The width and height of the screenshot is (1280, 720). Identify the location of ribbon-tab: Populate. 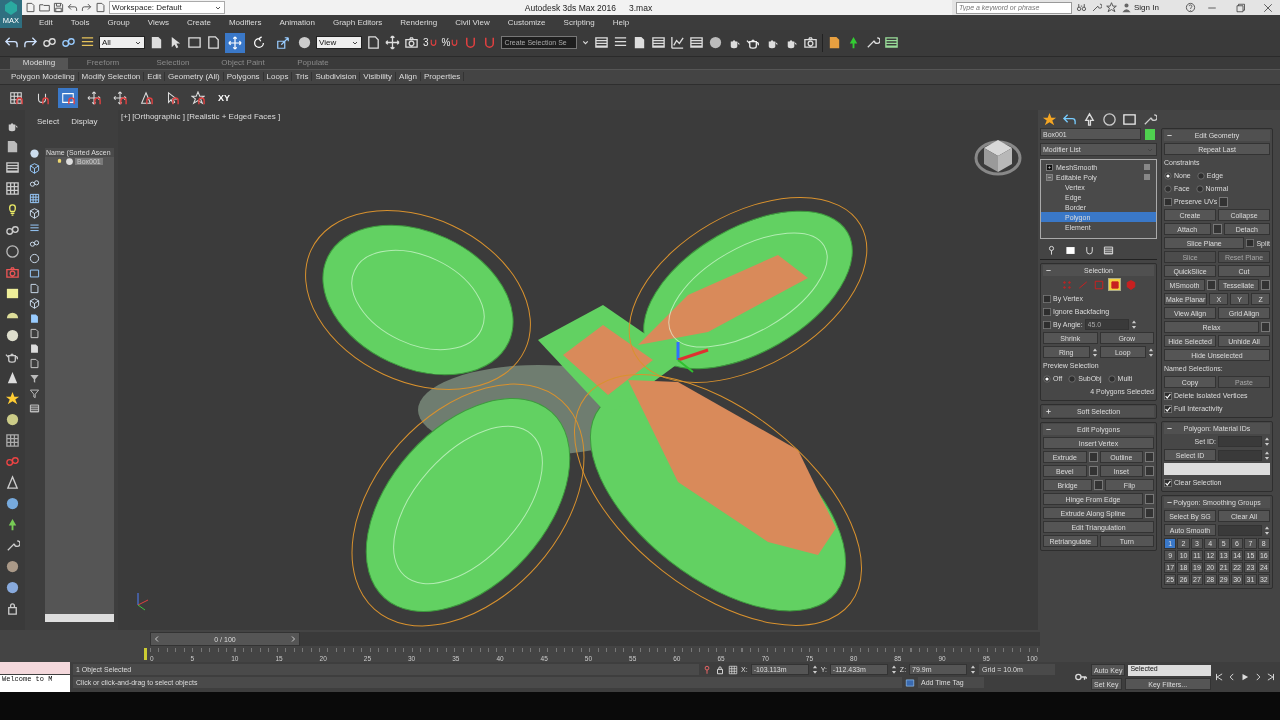
(313, 63).